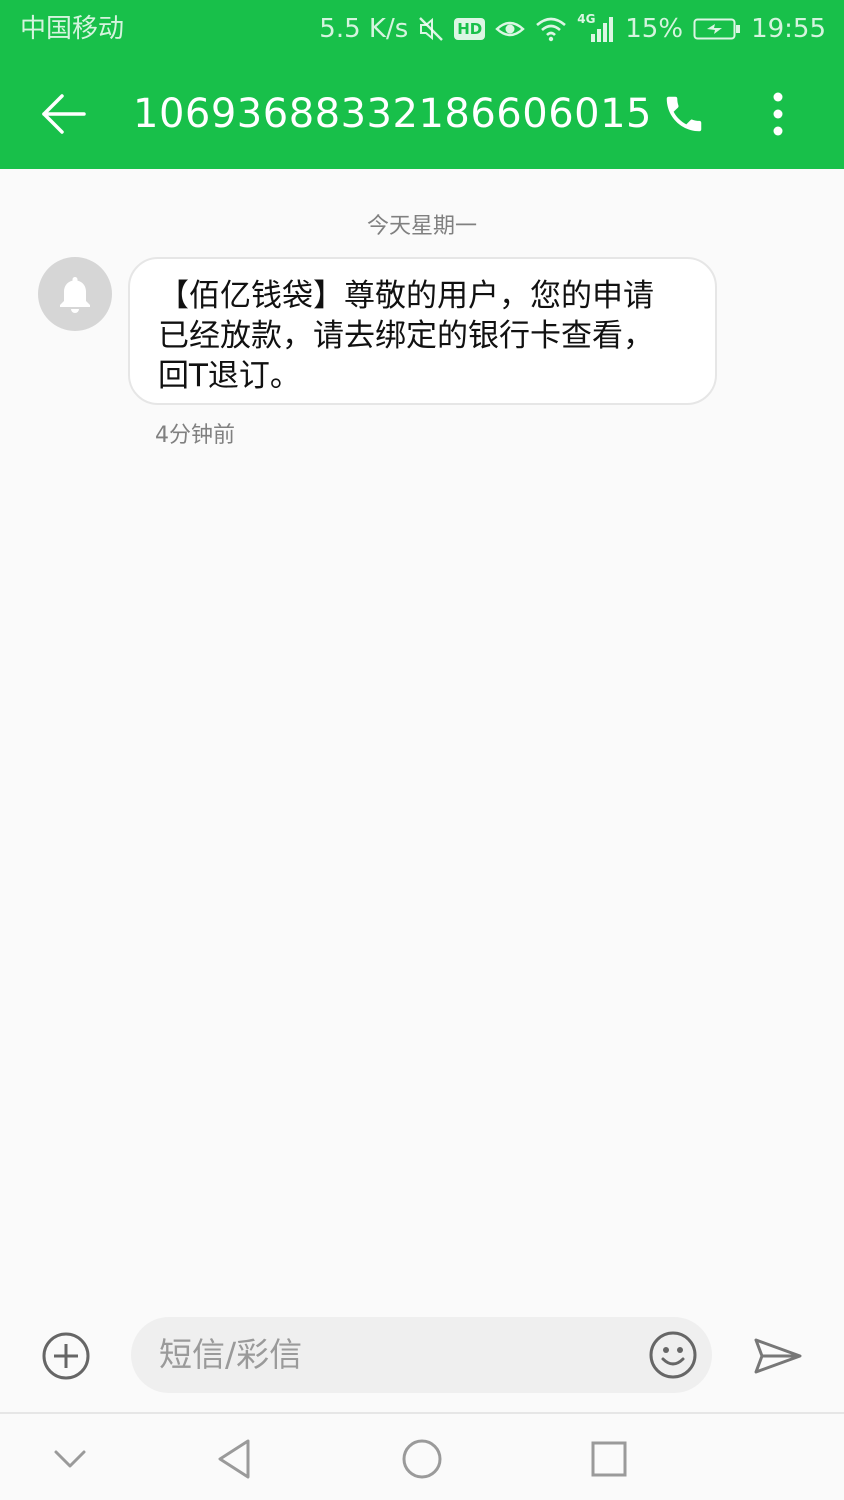  Describe the element at coordinates (364, 29) in the screenshot. I see `net-speed: 5.5 K/s` at that location.